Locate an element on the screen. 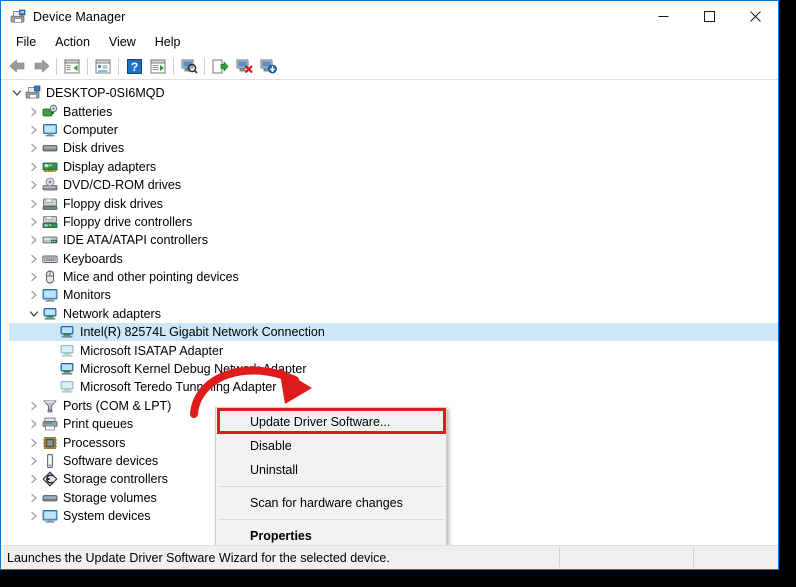 The width and height of the screenshot is (796, 587). close-button is located at coordinates (755, 16).